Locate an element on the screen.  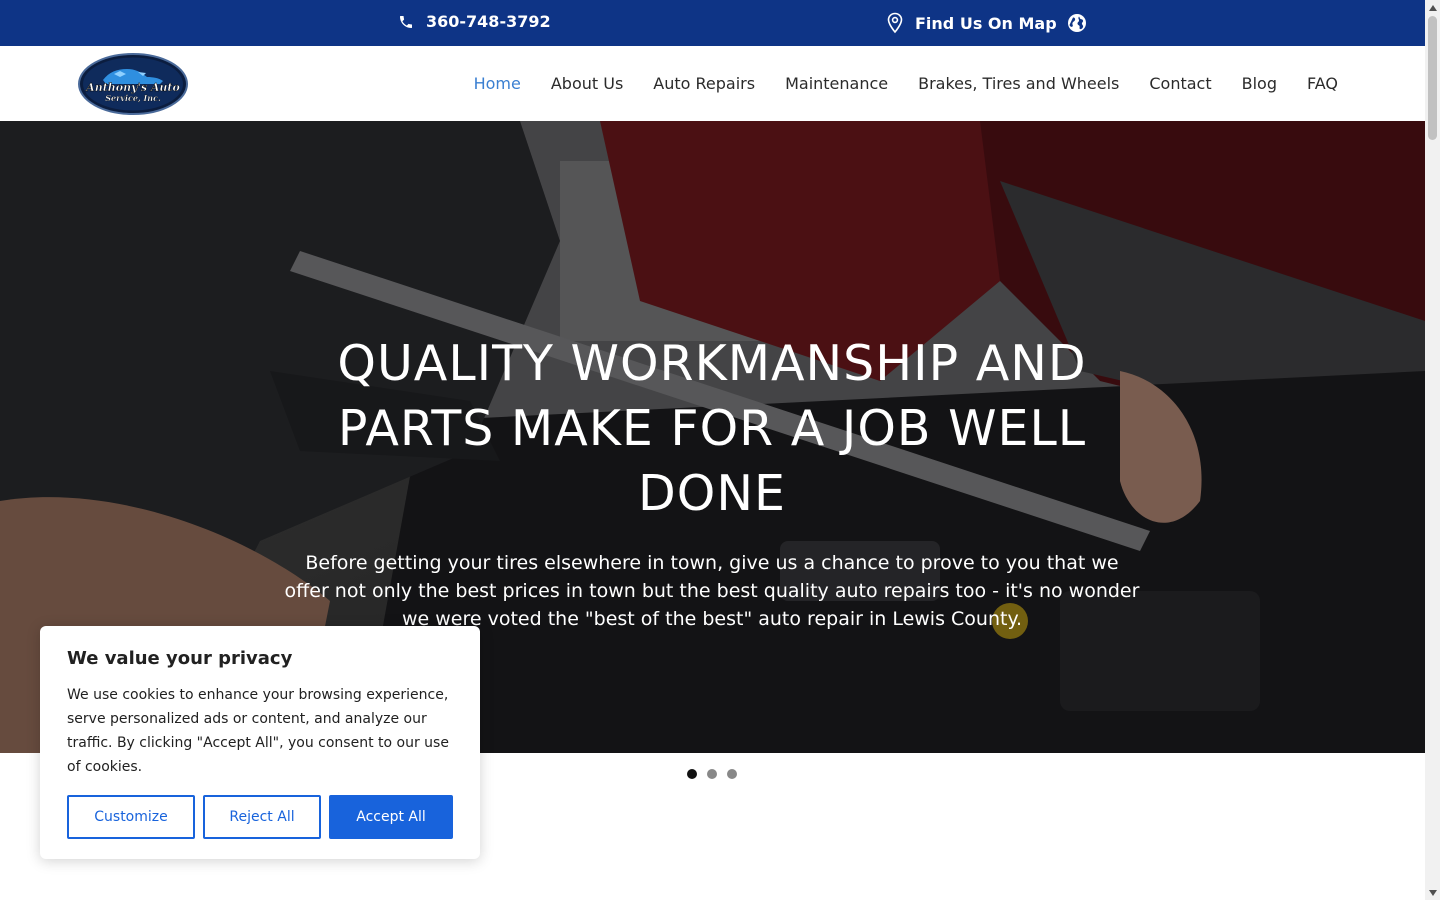
phone-link: 360-748-3792 is located at coordinates (474, 21).